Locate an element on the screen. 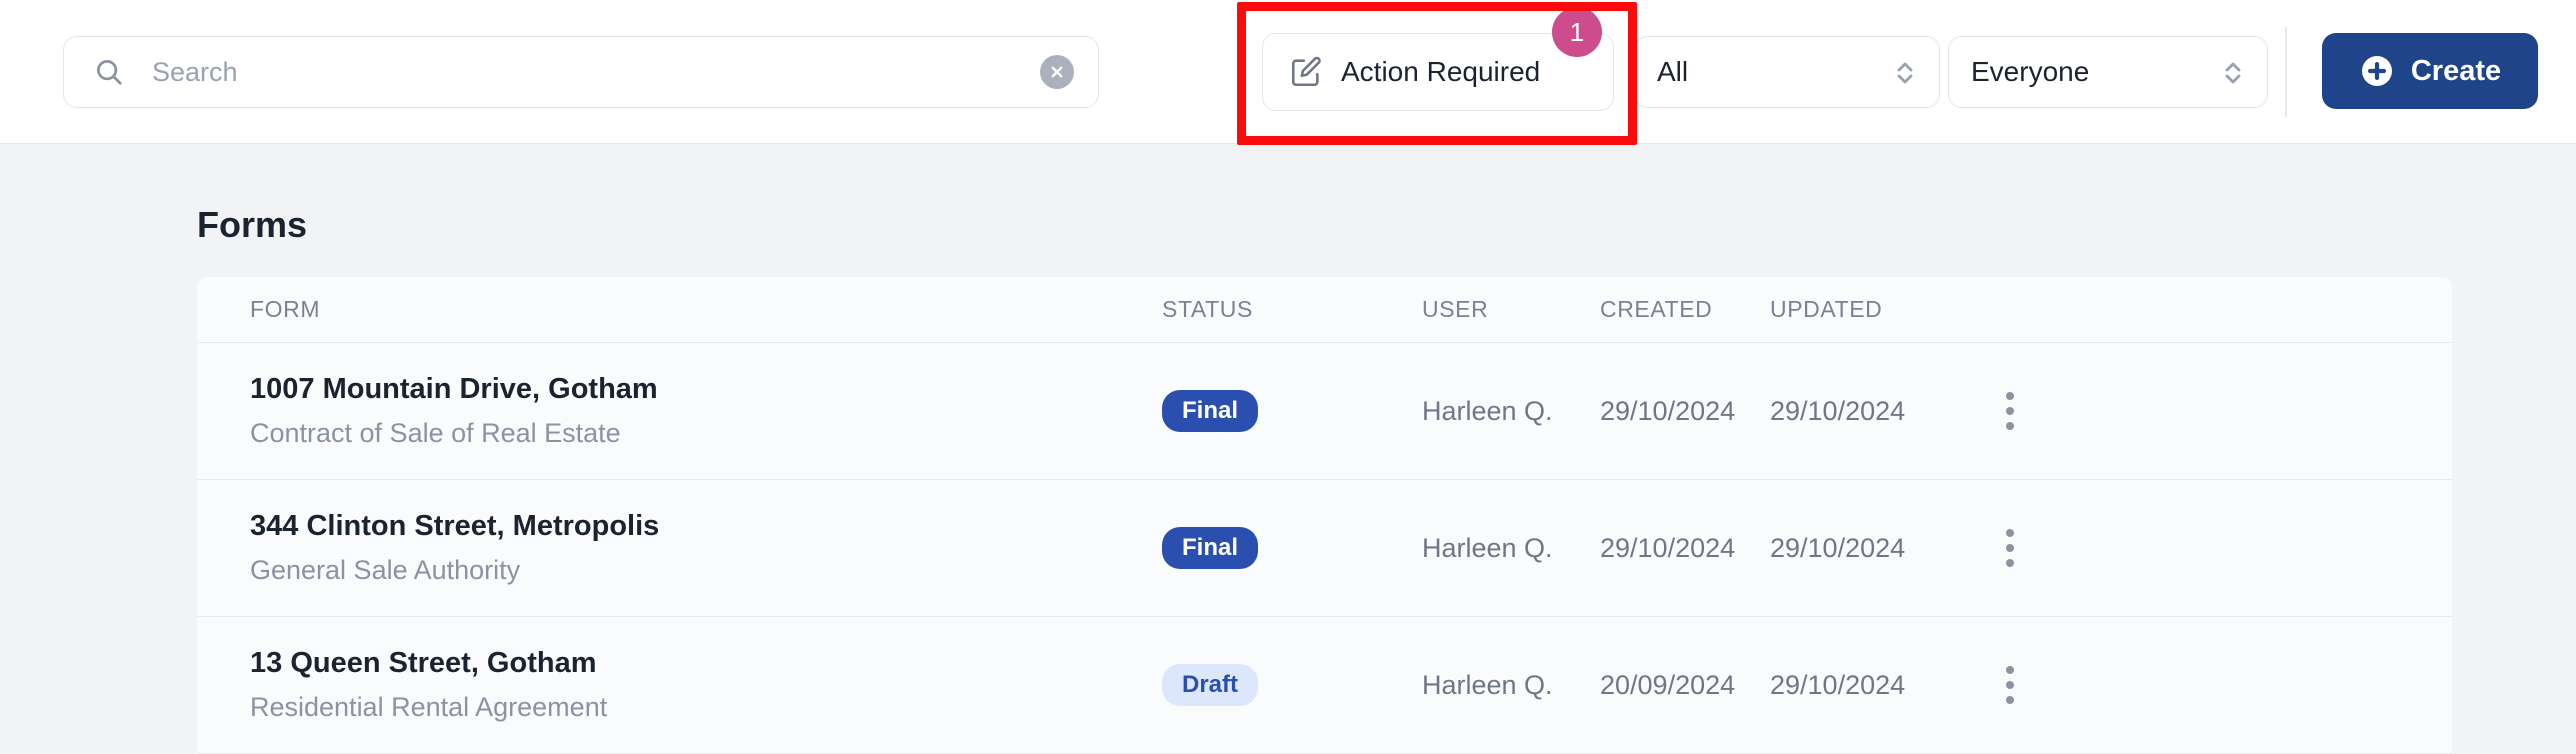 Image resolution: width=2576 pixels, height=754 pixels. action-required-label: Action Required is located at coordinates (1441, 71).